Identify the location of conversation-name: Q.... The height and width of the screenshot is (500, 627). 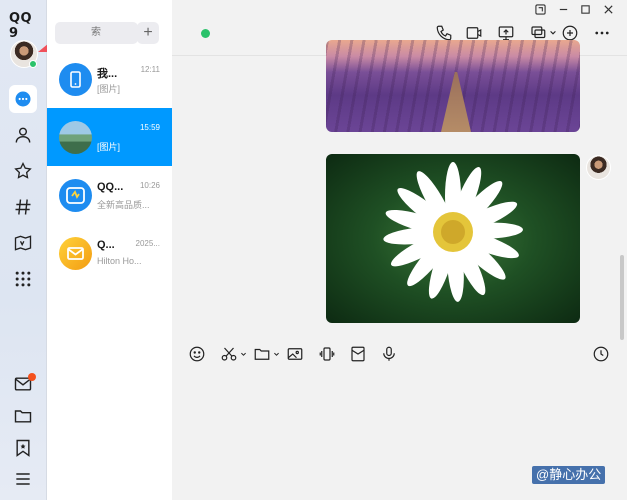
(106, 245).